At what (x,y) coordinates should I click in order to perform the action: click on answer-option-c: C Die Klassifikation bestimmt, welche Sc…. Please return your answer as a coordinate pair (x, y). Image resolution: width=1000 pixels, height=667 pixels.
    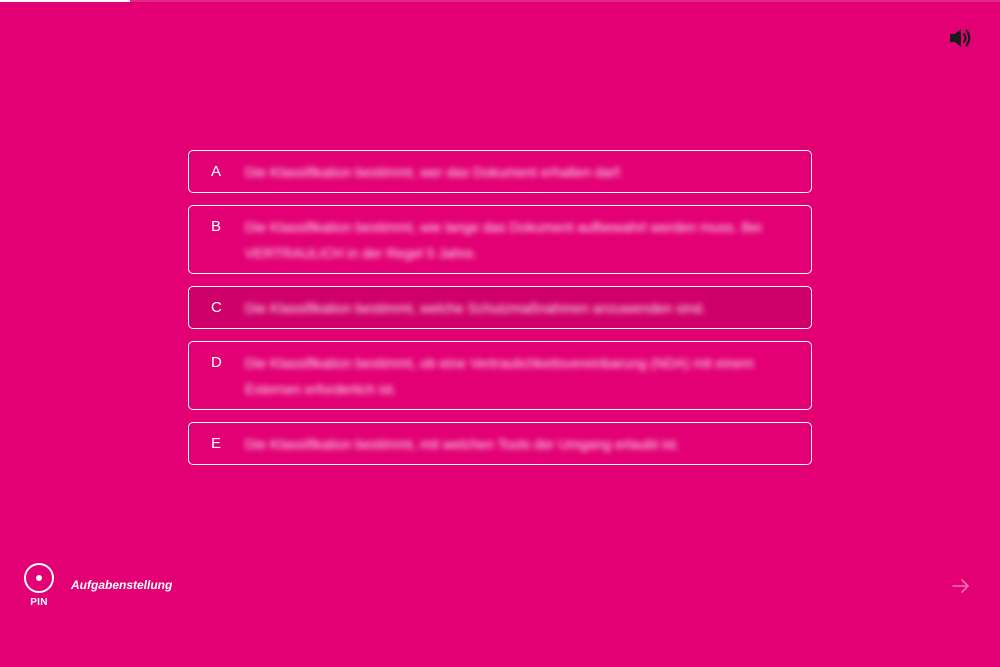
    Looking at the image, I should click on (500, 307).